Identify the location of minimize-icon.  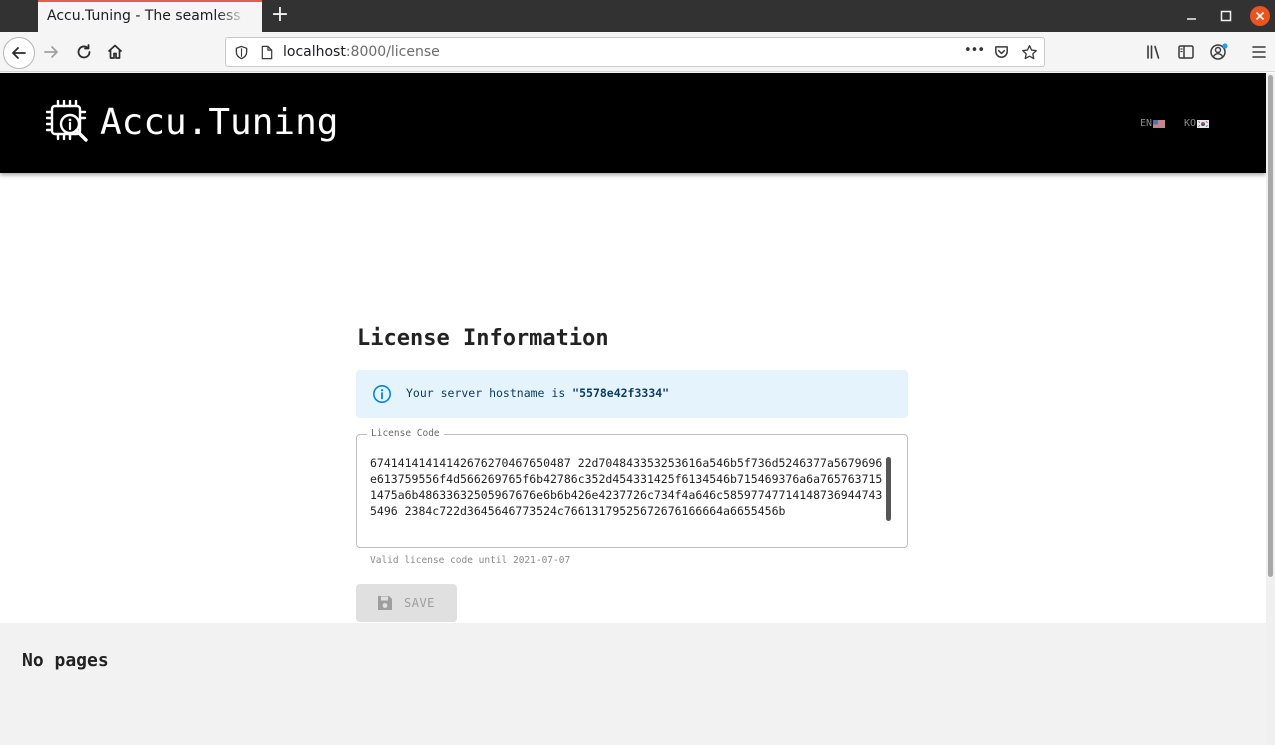
(1192, 16).